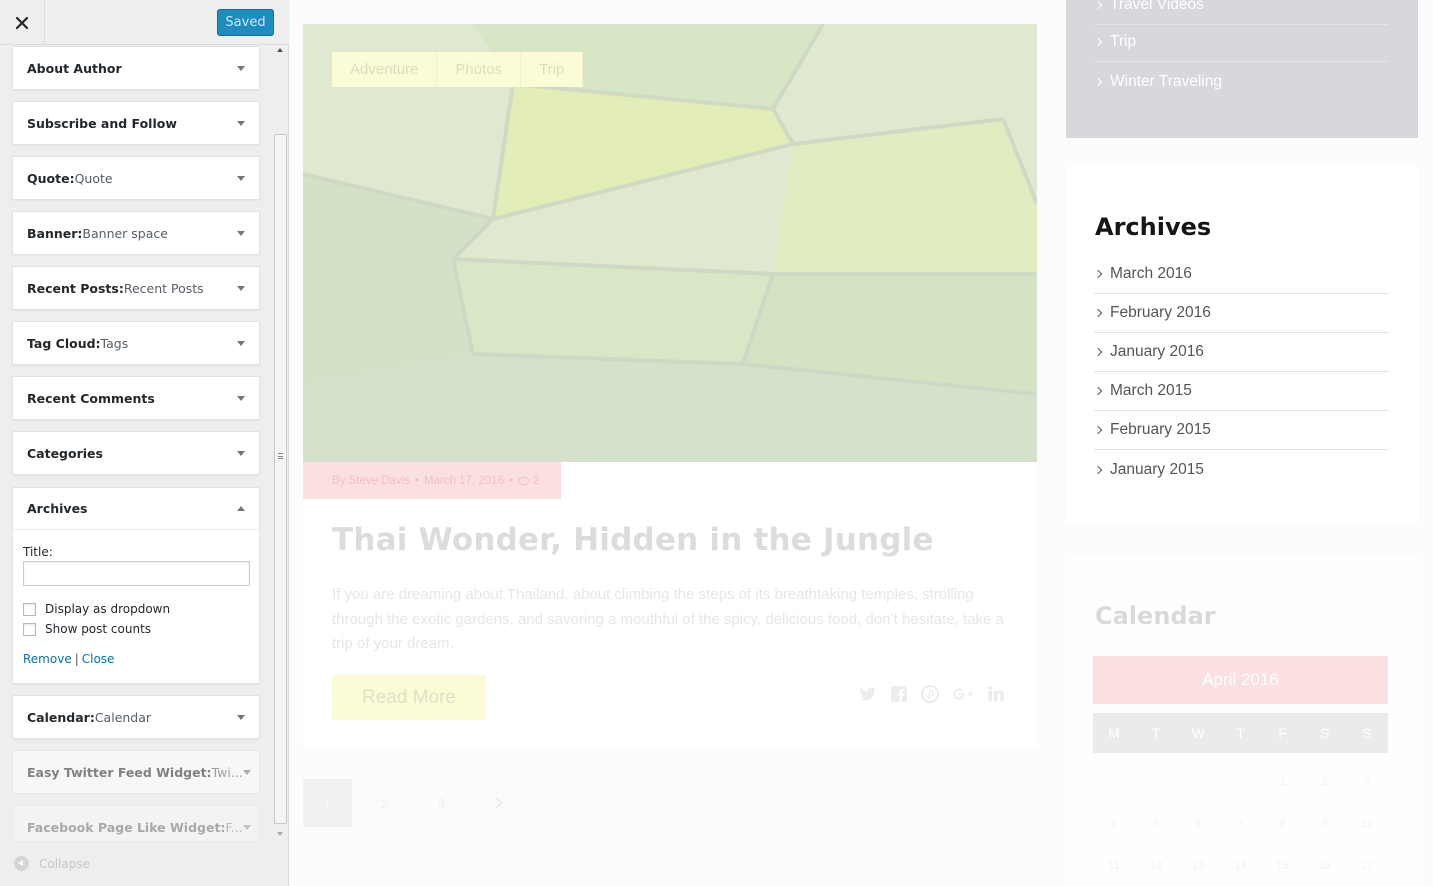 This screenshot has width=1433, height=886. Describe the element at coordinates (98, 659) in the screenshot. I see `close-link: Close` at that location.